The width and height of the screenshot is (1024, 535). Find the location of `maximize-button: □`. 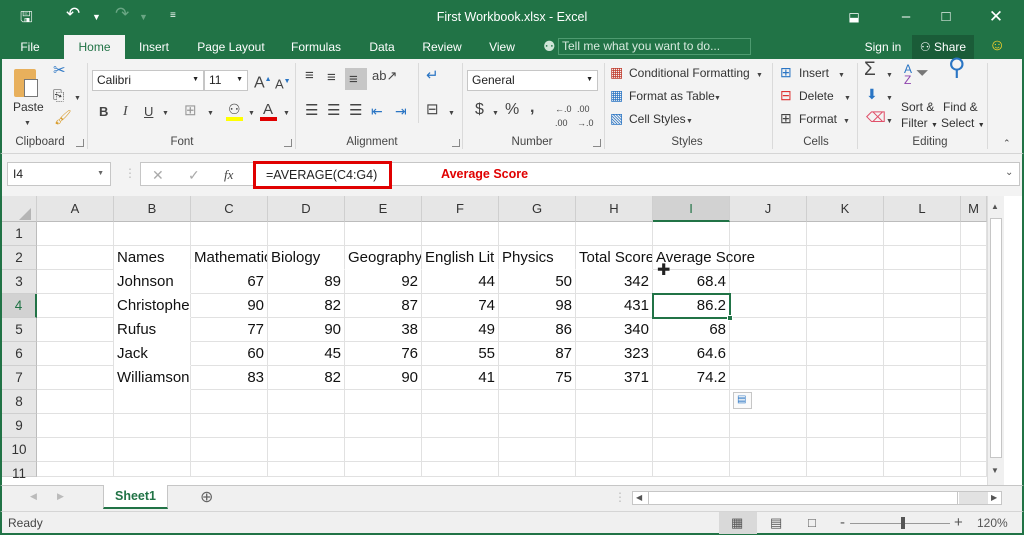

maximize-button: □ is located at coordinates (946, 17).